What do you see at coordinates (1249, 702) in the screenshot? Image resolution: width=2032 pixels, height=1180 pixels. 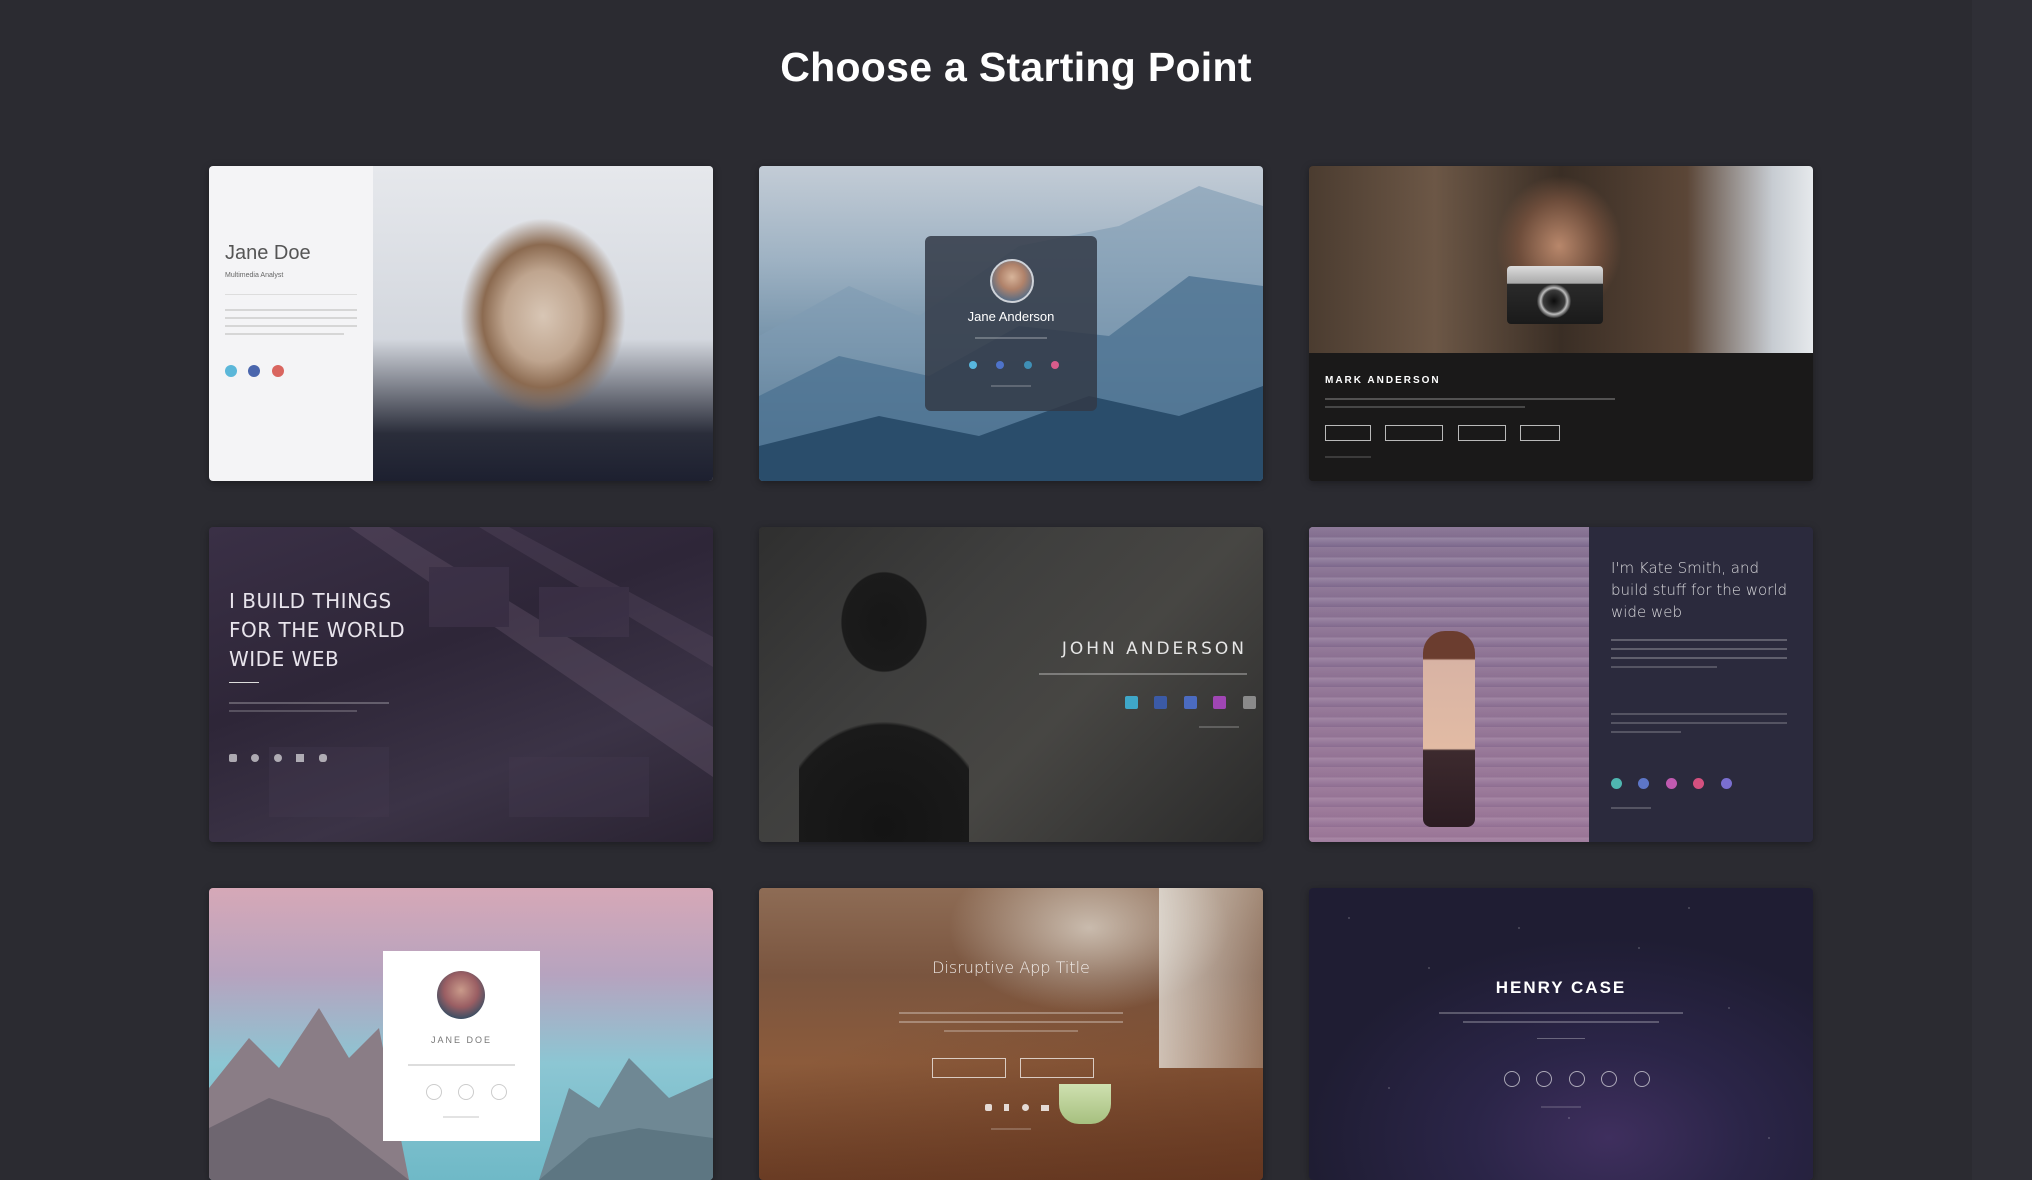 I see `link-icon` at bounding box center [1249, 702].